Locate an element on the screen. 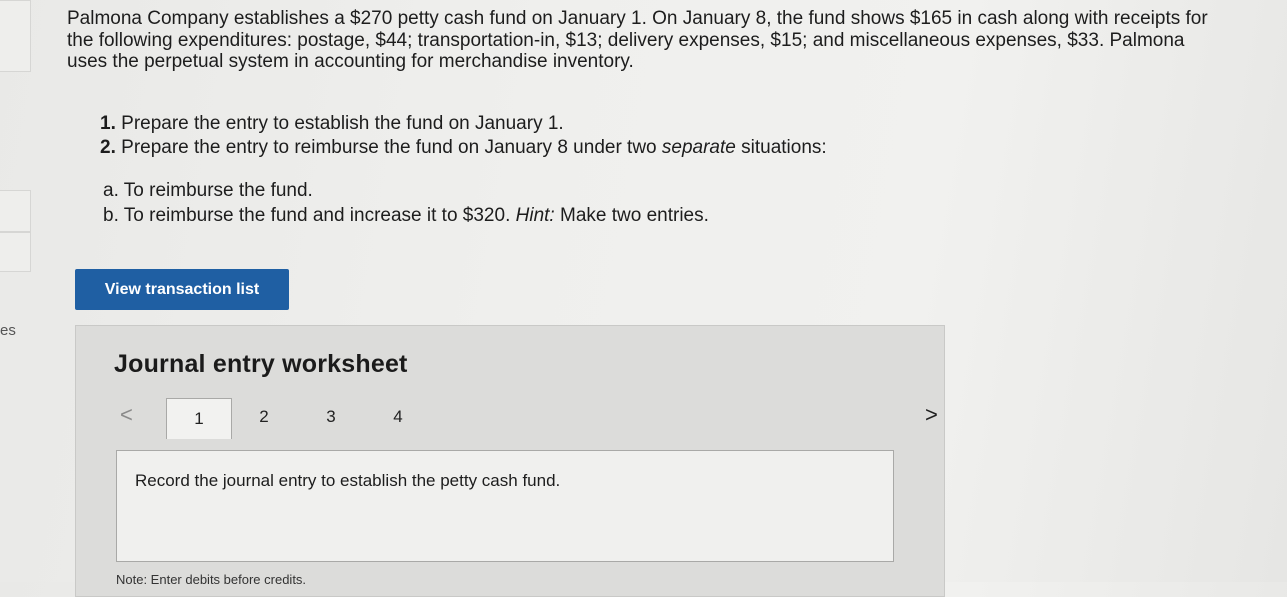  tab-entry-2: 2 is located at coordinates (264, 417).